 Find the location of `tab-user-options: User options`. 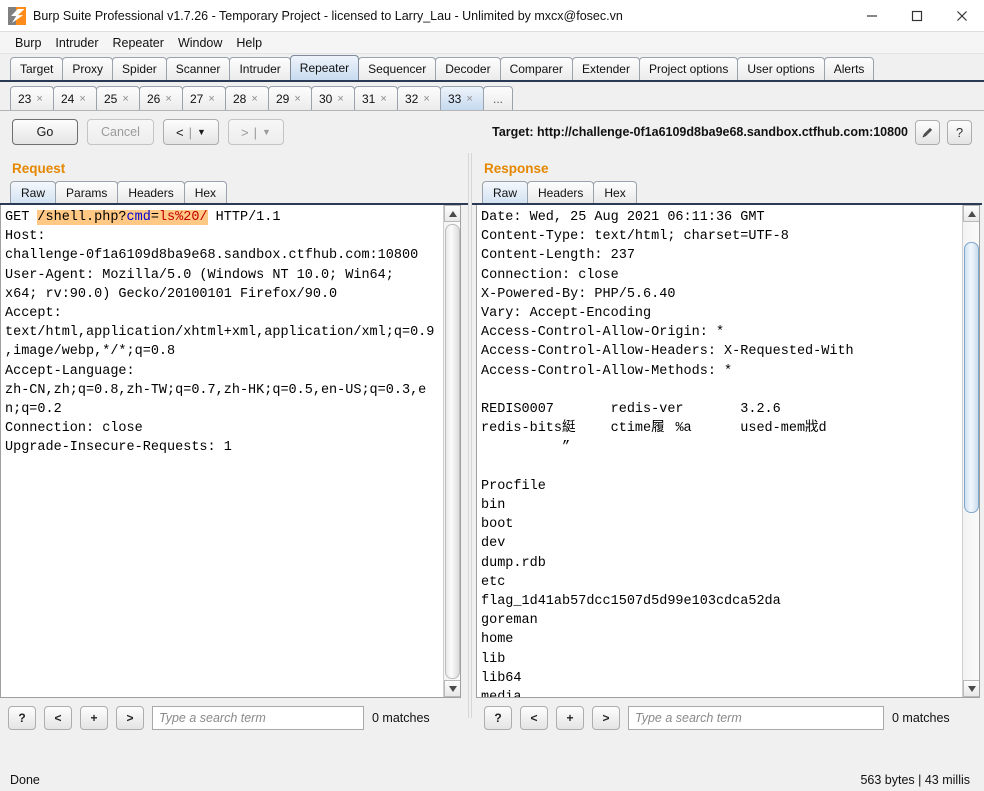

tab-user-options: User options is located at coordinates (781, 68).